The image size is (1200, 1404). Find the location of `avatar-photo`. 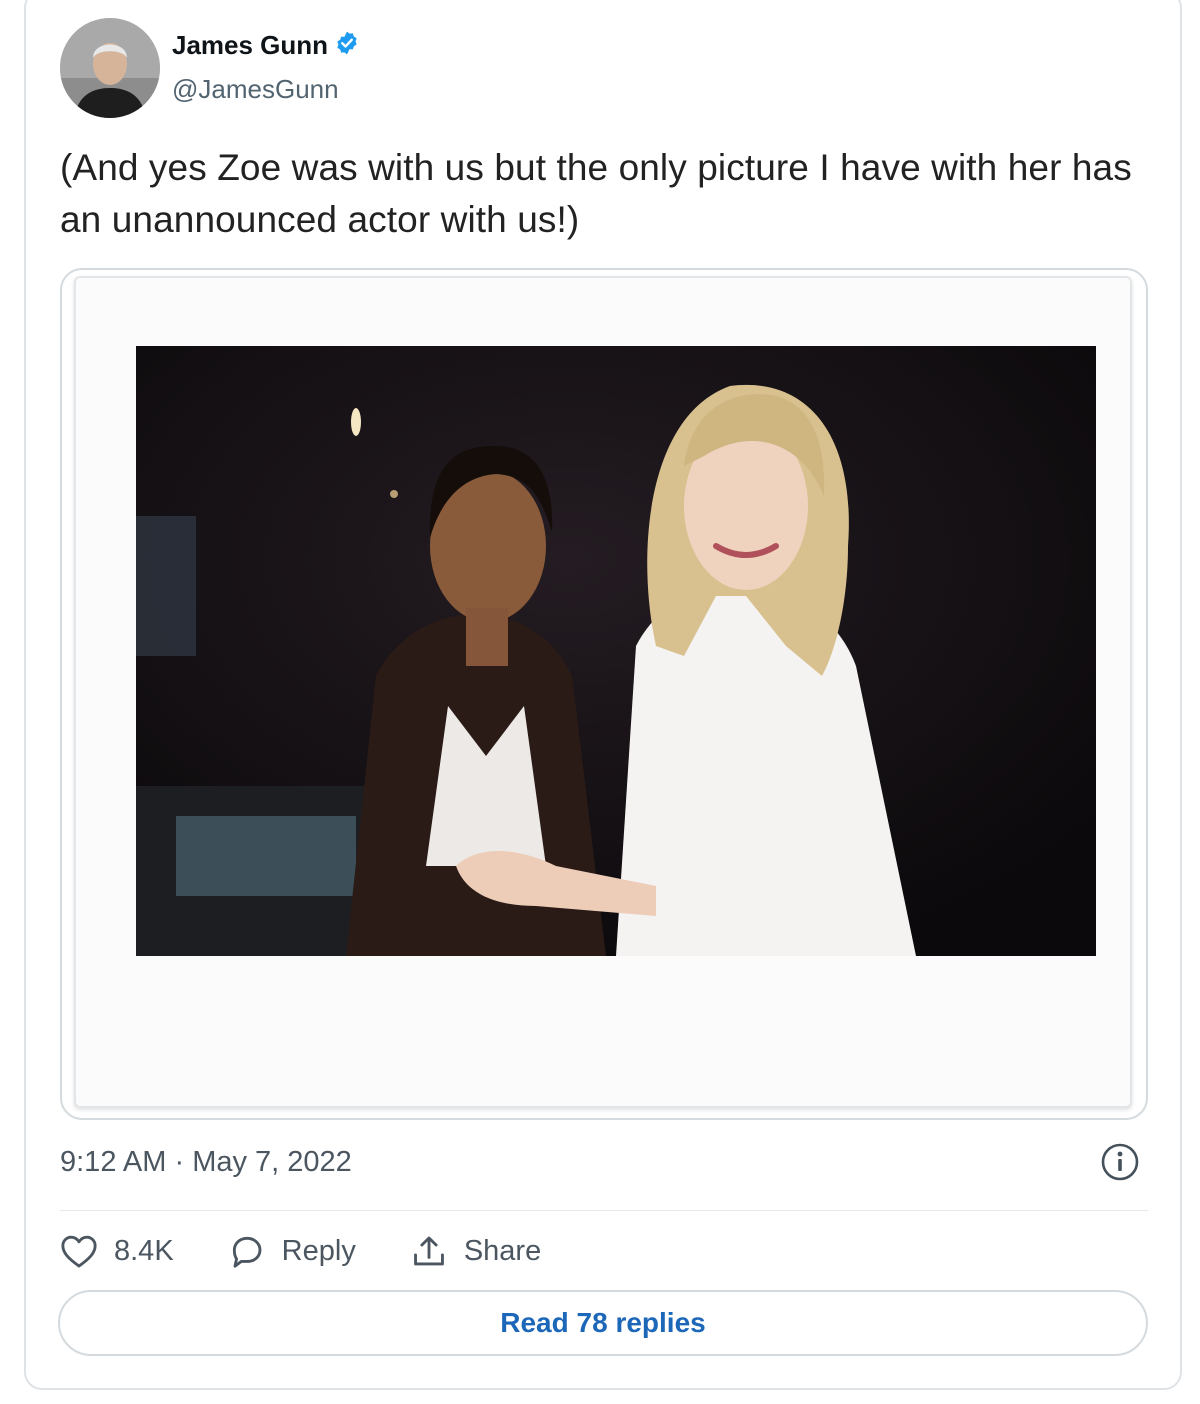

avatar-photo is located at coordinates (110, 68).